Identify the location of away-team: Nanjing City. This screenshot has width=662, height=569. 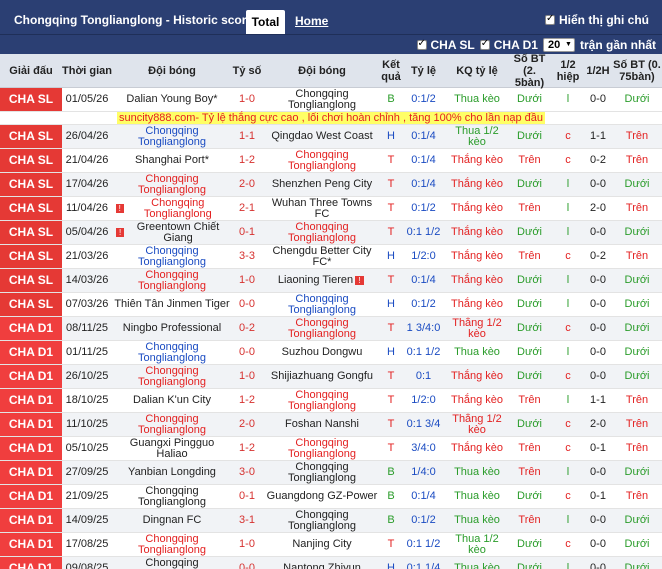
(322, 544).